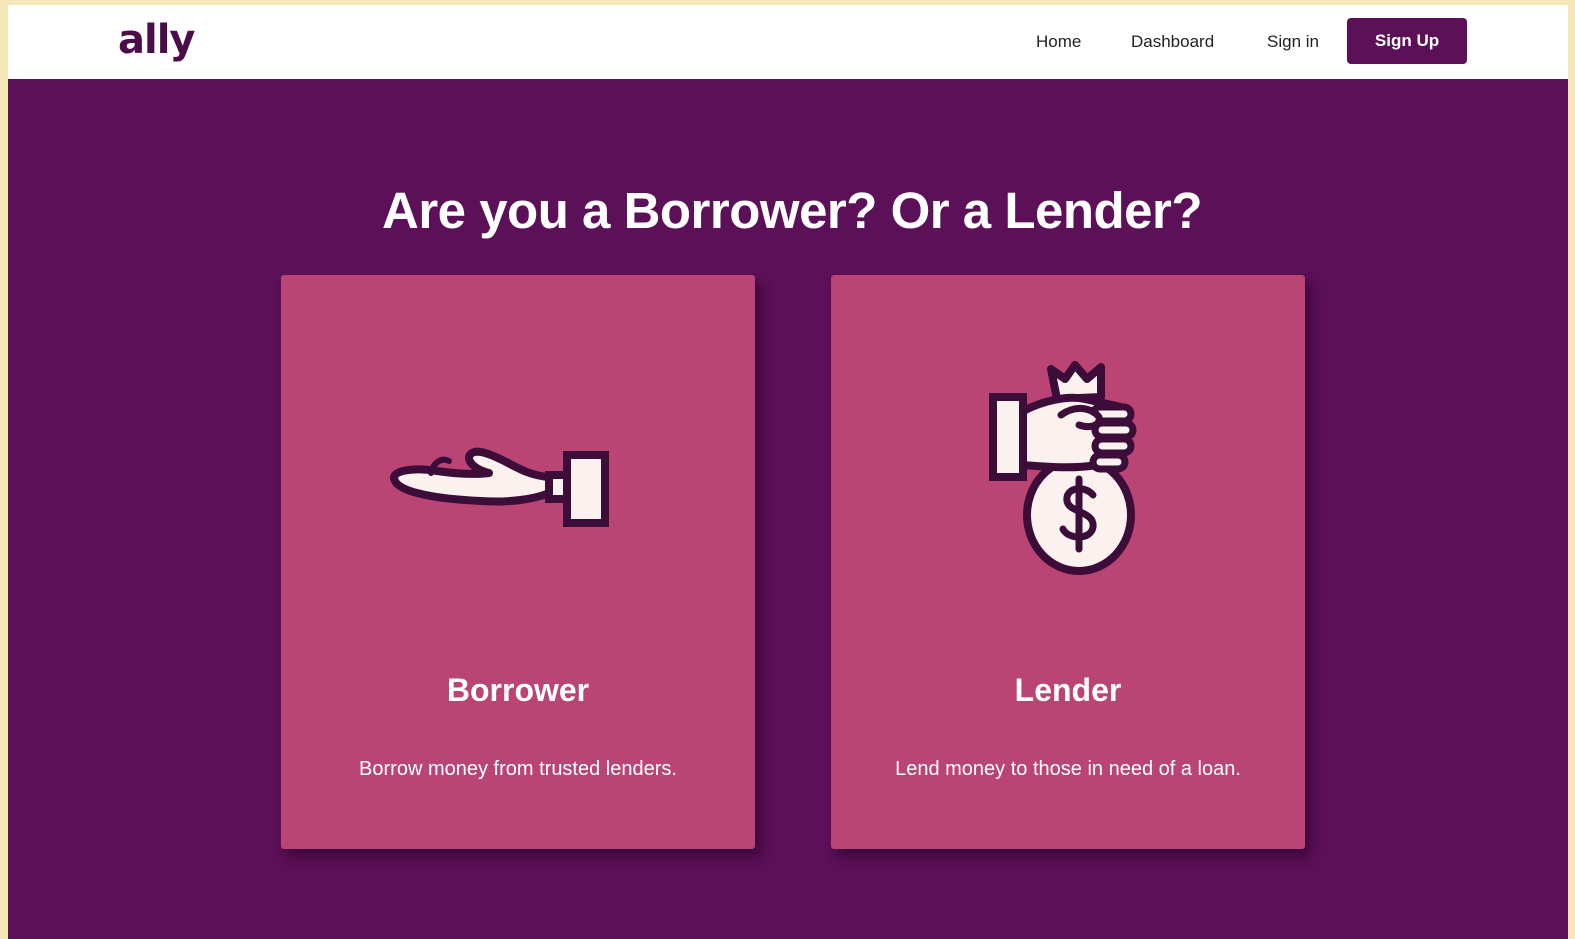 This screenshot has width=1575, height=939. What do you see at coordinates (1058, 42) in the screenshot?
I see `nav-home-link: Home` at bounding box center [1058, 42].